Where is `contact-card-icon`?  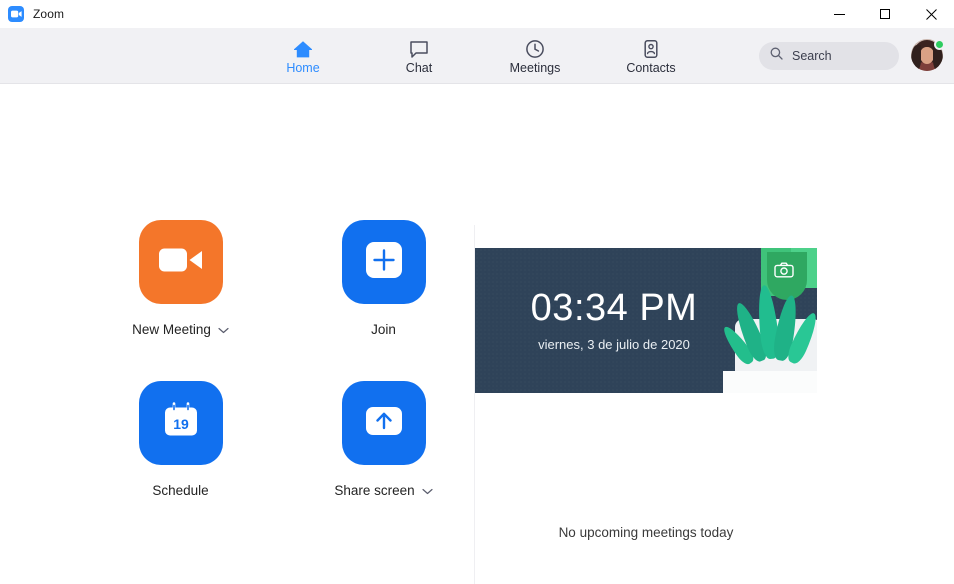
contact-card-icon is located at coordinates (651, 48).